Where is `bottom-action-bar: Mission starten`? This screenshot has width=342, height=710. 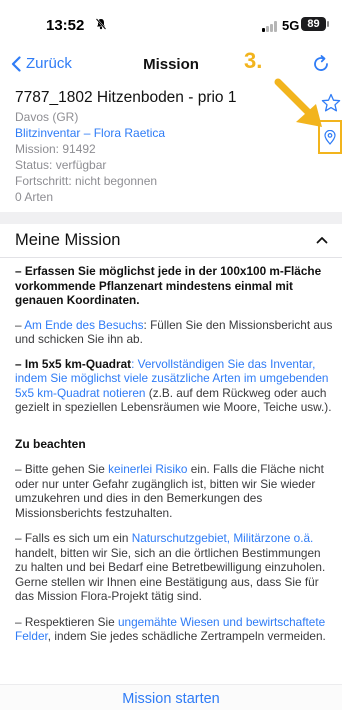
bottom-action-bar: Mission starten is located at coordinates (171, 697).